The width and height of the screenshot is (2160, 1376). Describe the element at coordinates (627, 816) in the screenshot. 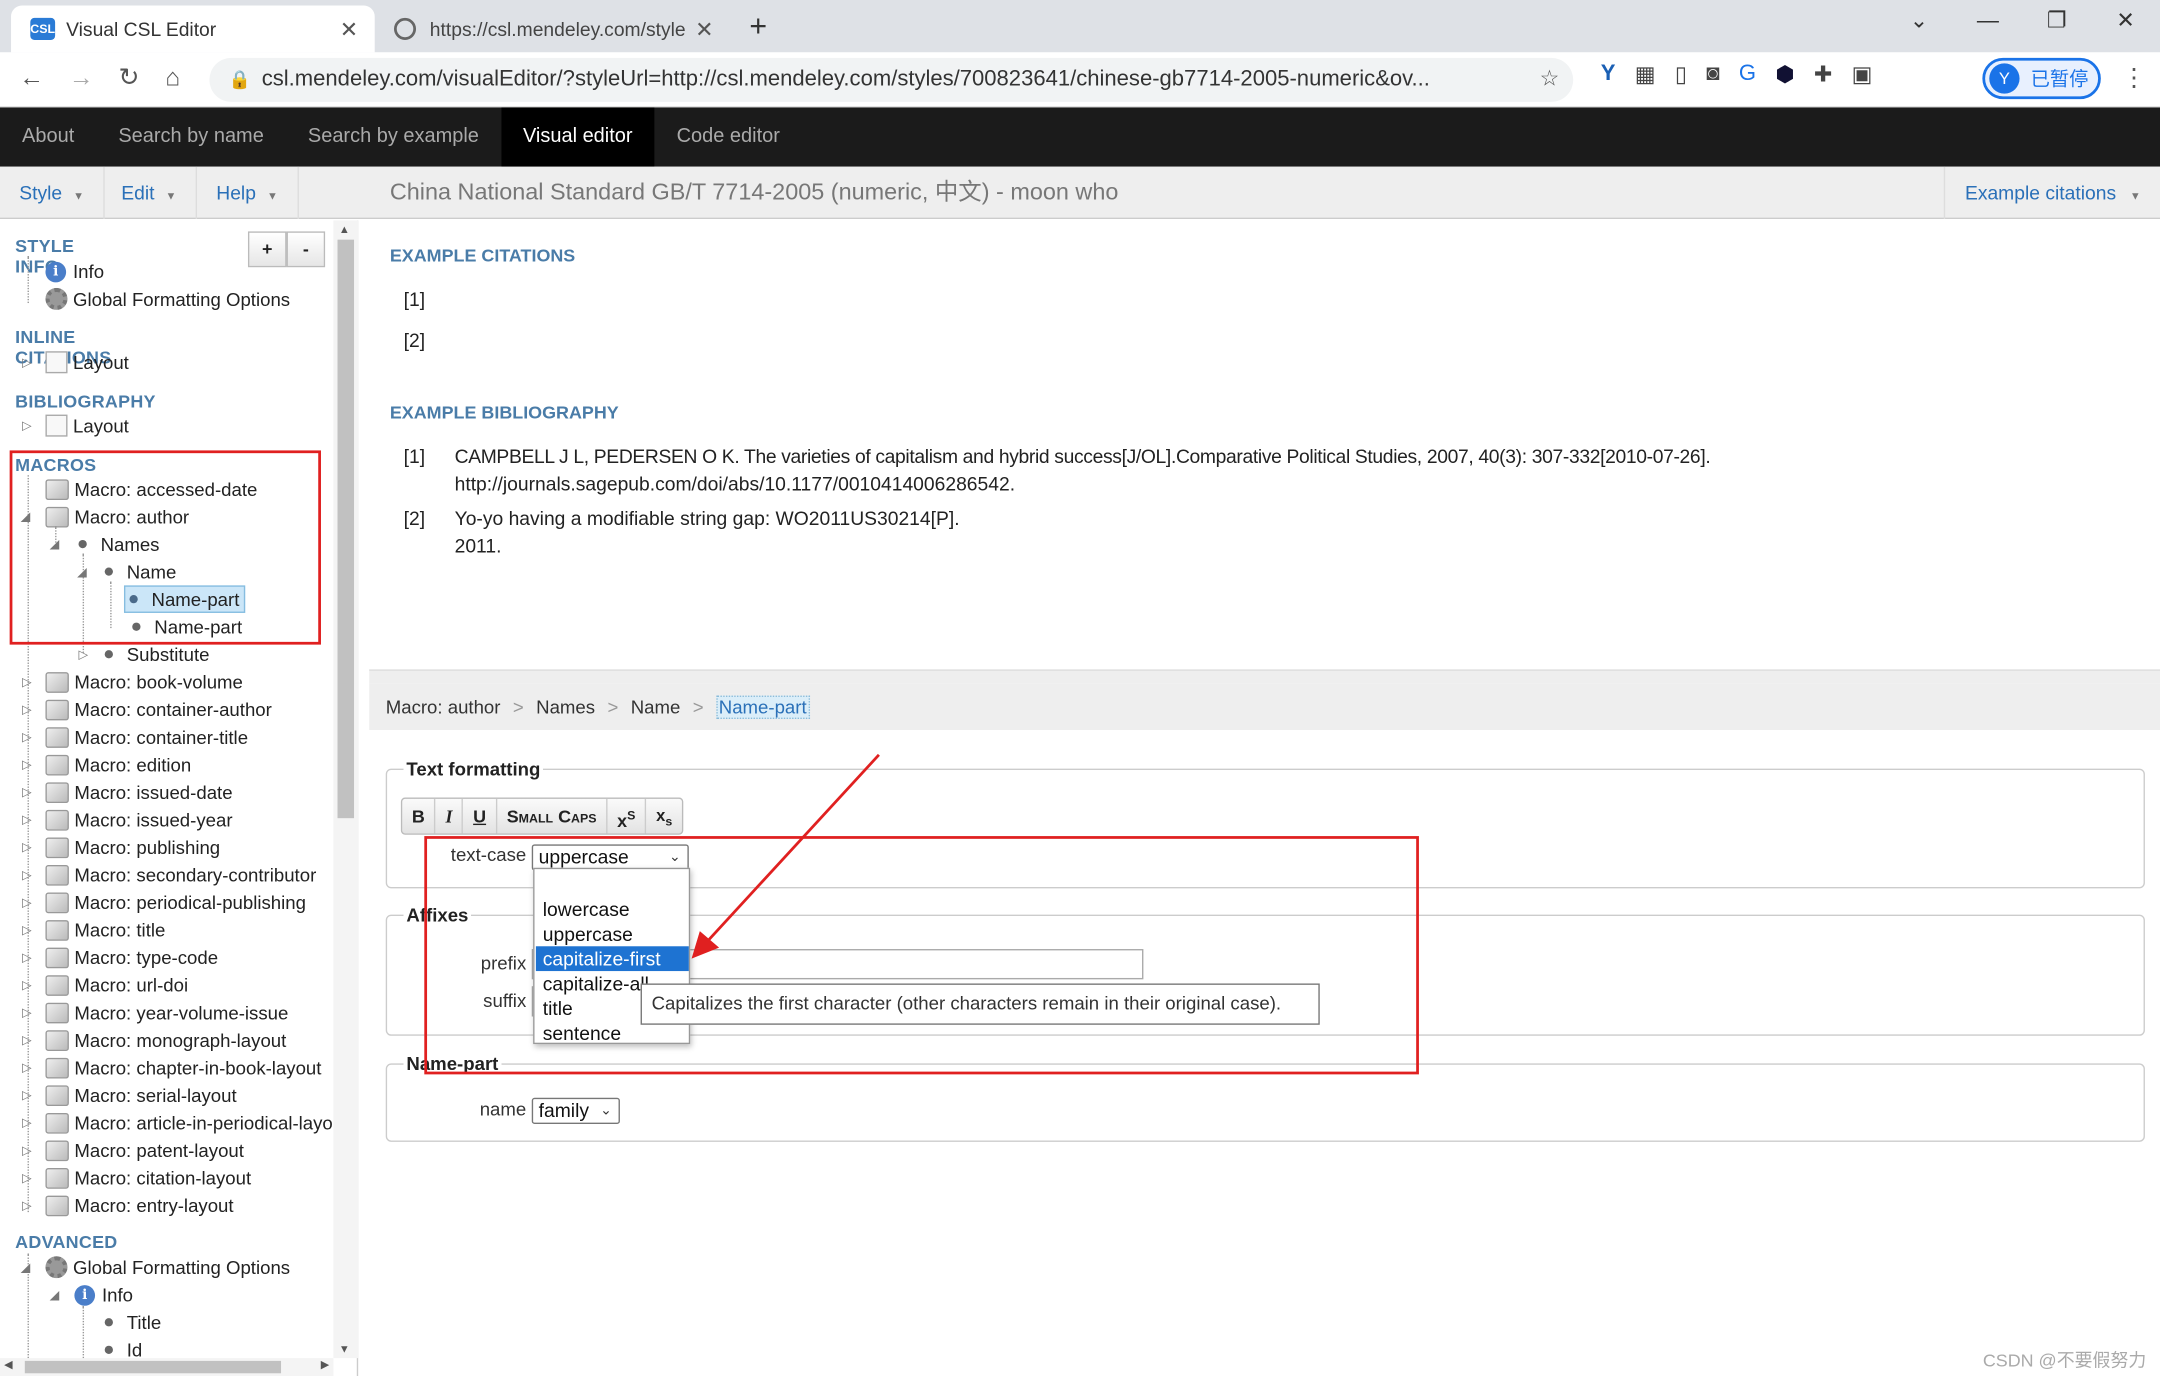

I see `superscript-button: xS` at that location.